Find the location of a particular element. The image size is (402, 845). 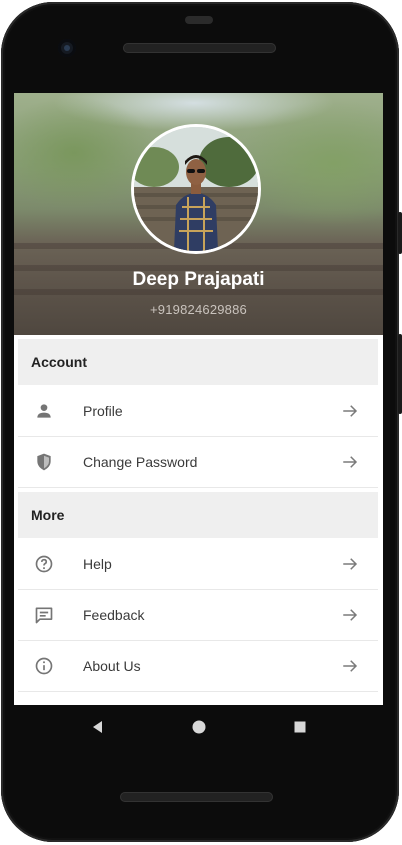

power-button is located at coordinates (400, 233).